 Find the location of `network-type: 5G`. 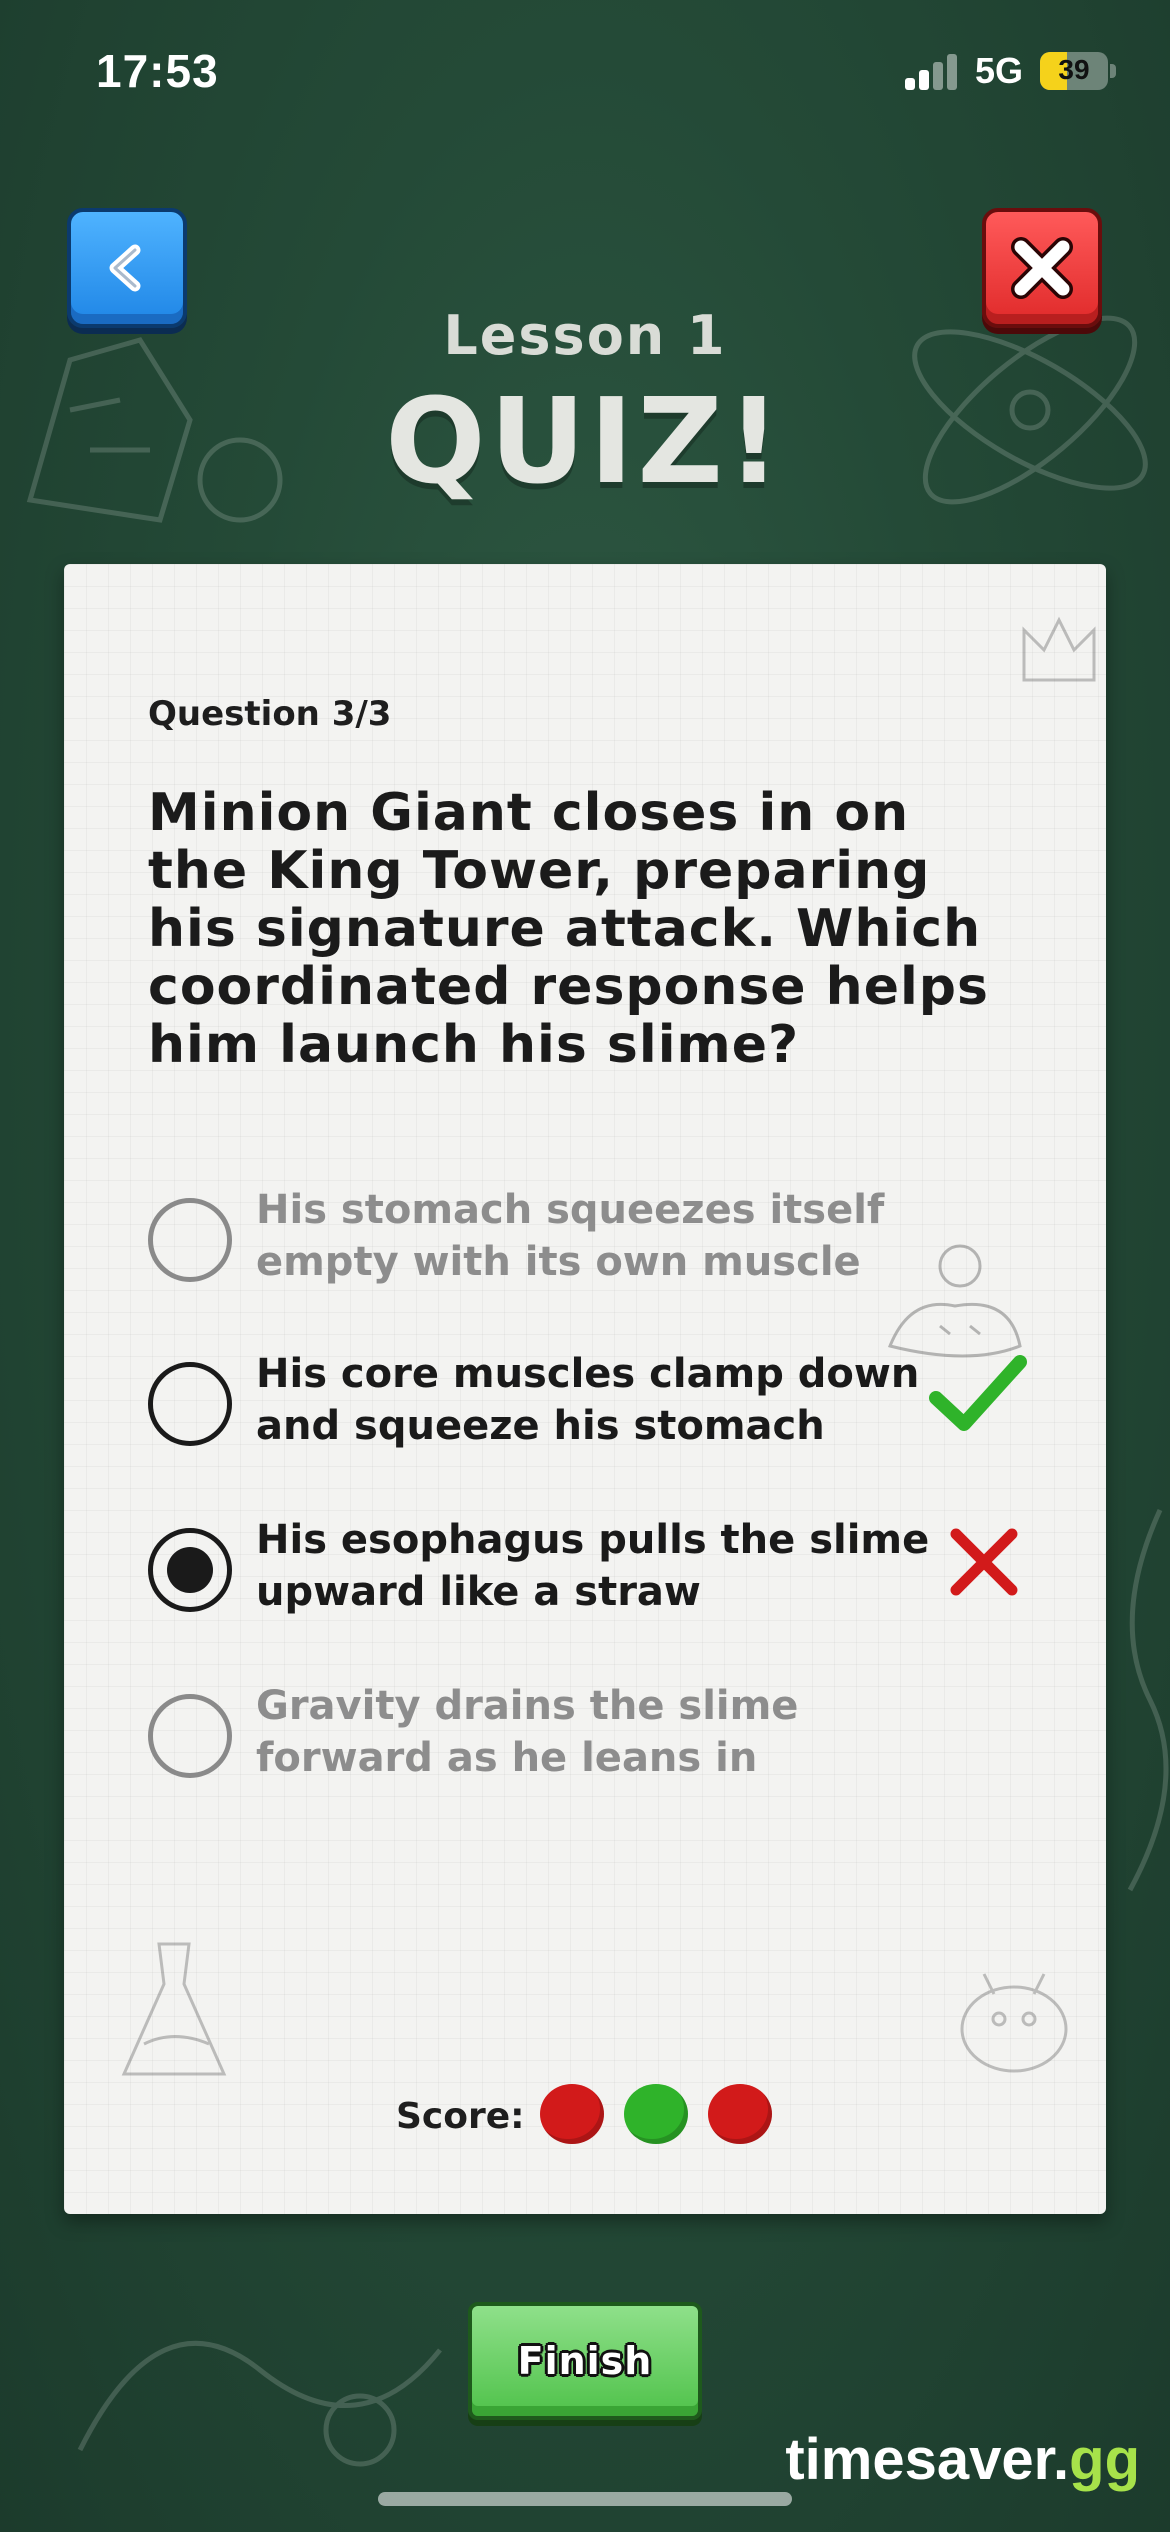

network-type: 5G is located at coordinates (999, 70).